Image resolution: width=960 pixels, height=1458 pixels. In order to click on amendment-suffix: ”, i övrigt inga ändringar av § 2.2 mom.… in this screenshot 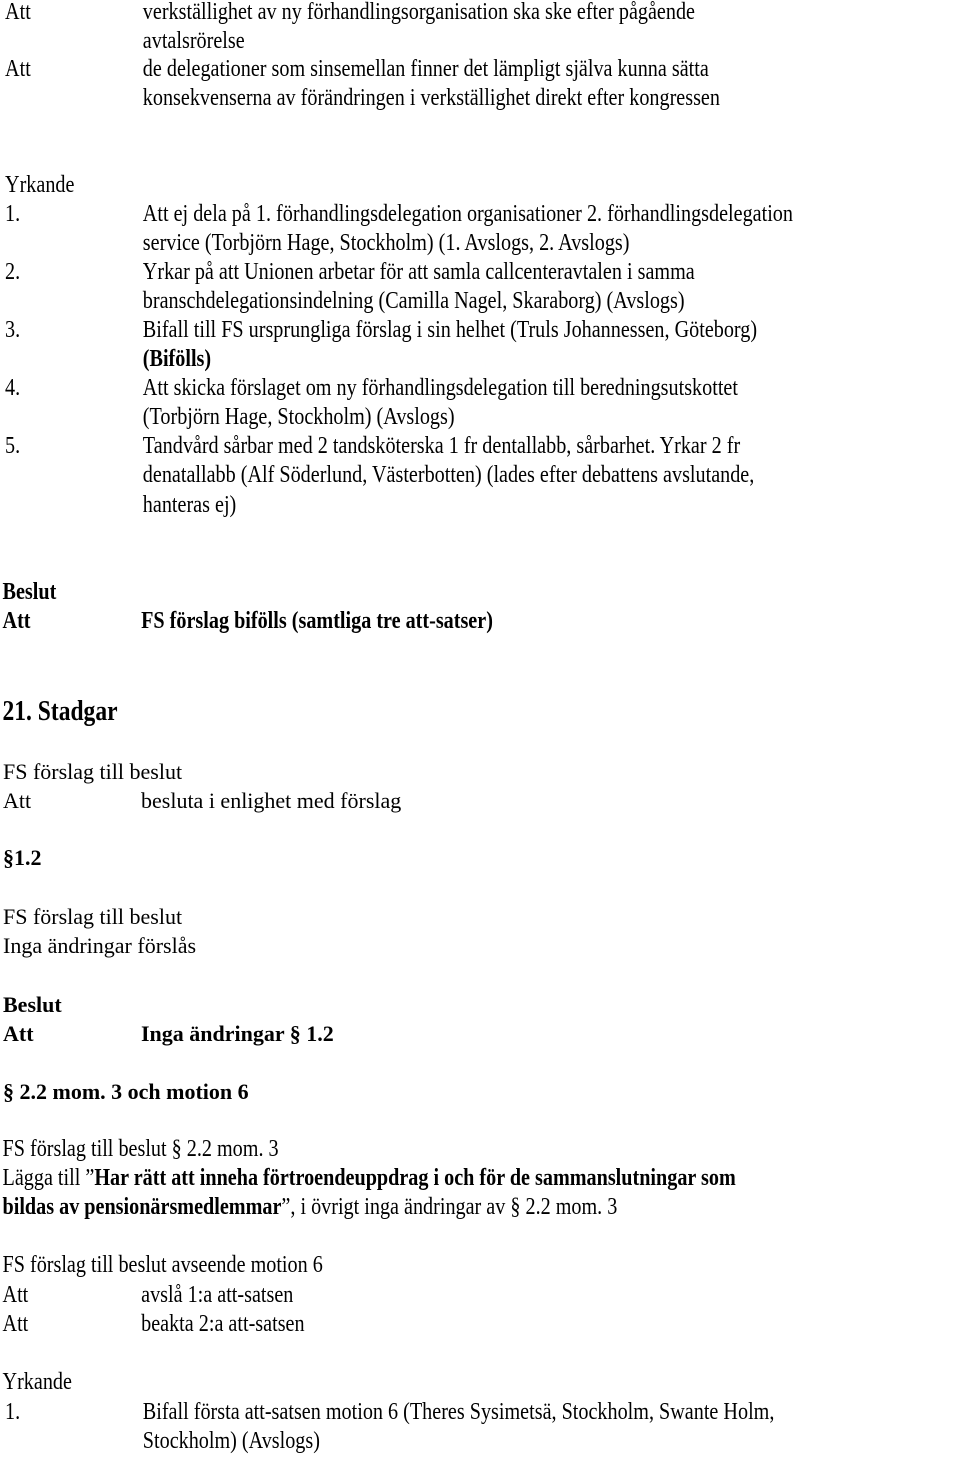, I will do `click(449, 1207)`.